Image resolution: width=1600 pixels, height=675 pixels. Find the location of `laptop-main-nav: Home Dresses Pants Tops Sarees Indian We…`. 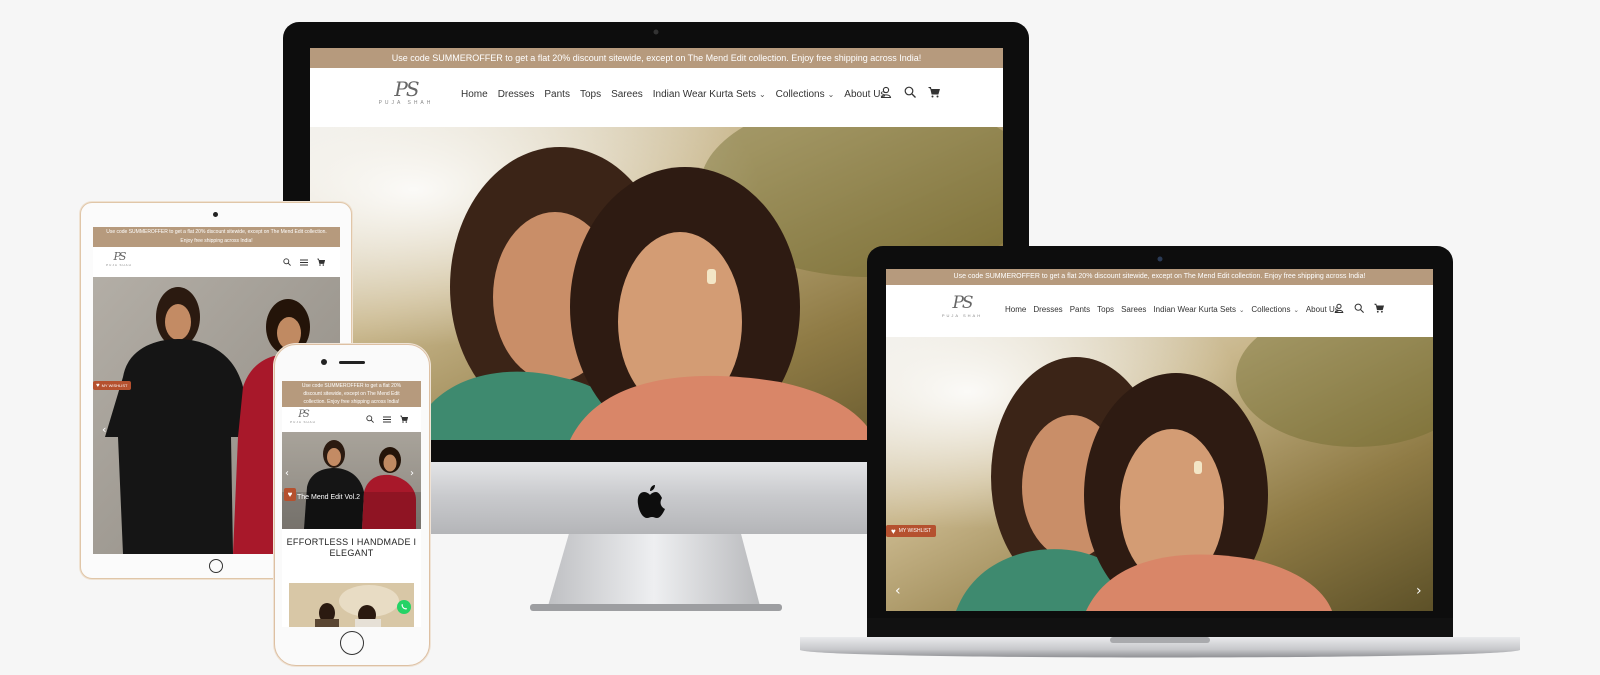

laptop-main-nav: Home Dresses Pants Tops Sarees Indian We… is located at coordinates (1172, 309).